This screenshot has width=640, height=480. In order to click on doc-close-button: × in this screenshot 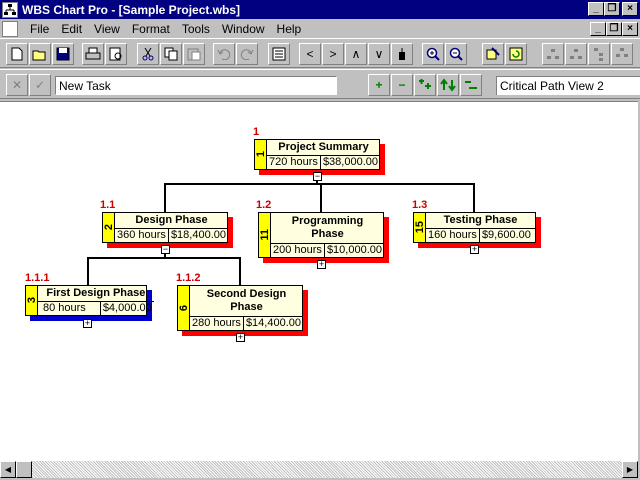, I will do `click(630, 29)`.